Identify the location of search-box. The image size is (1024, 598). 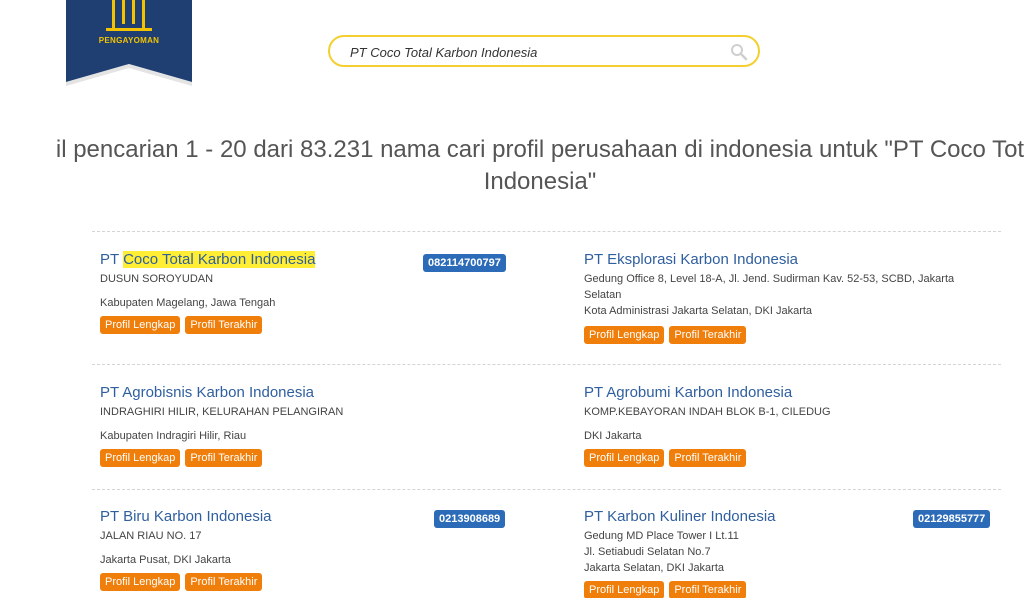
(544, 51).